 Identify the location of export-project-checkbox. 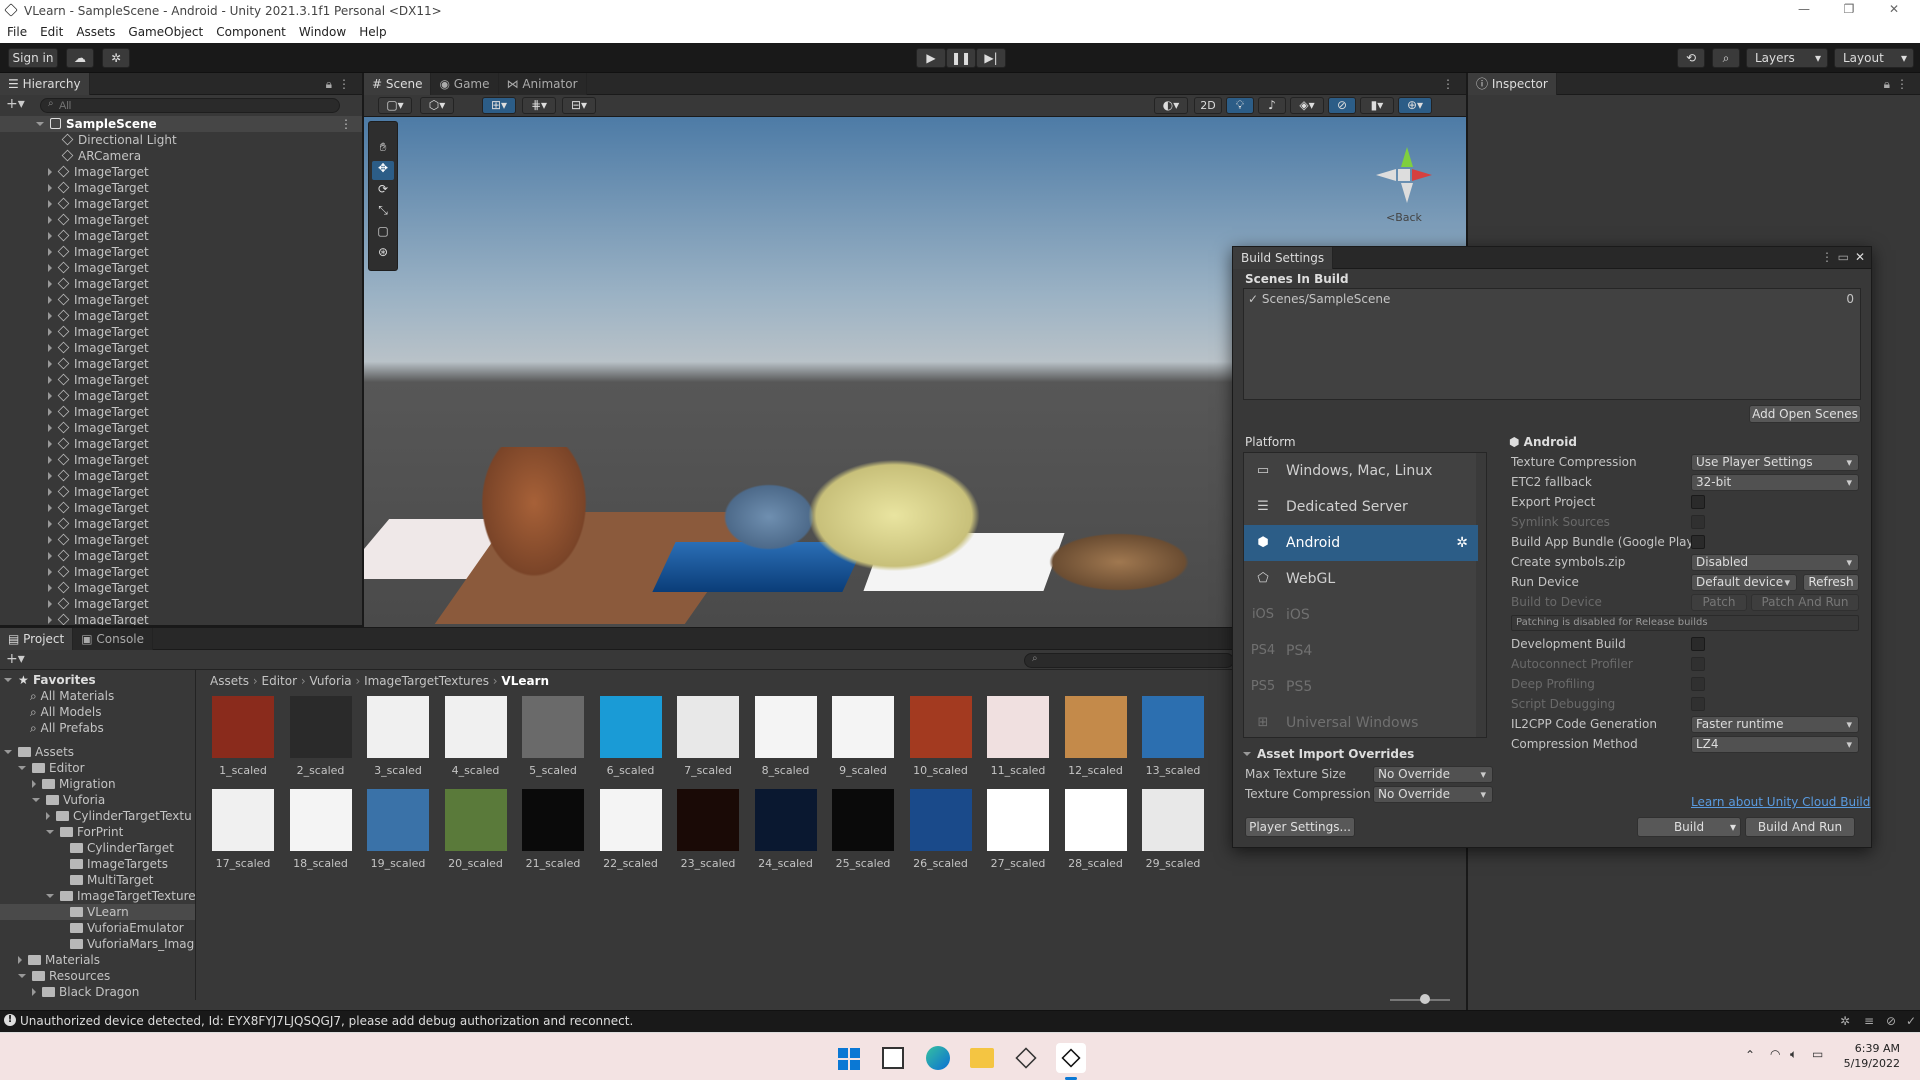
(1698, 502).